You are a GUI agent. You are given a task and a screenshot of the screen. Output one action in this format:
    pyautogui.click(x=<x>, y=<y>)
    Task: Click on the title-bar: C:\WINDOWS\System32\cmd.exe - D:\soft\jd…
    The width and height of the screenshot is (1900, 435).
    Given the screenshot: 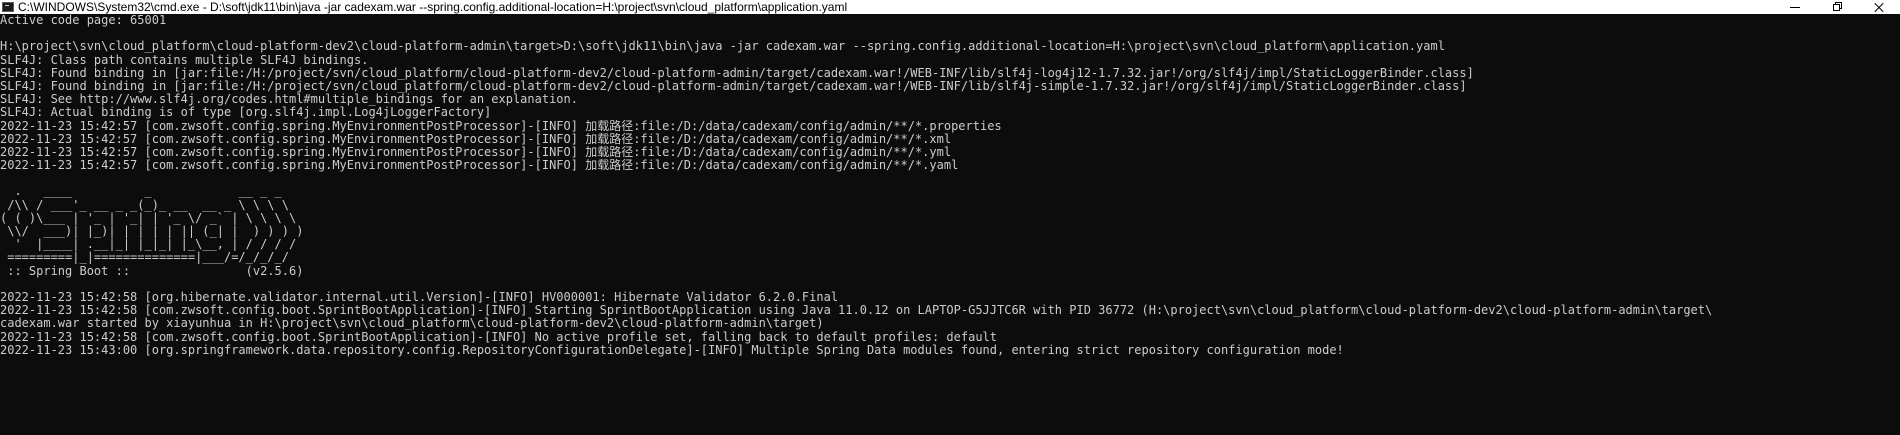 What is the action you would take?
    pyautogui.click(x=950, y=7)
    